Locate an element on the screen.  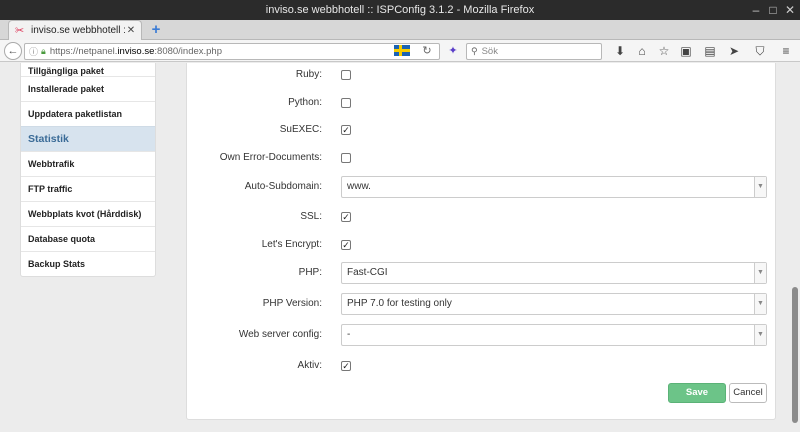
sidebar-item-update-package-list: Uppdatera paketlistan is located at coordinates (88, 113).